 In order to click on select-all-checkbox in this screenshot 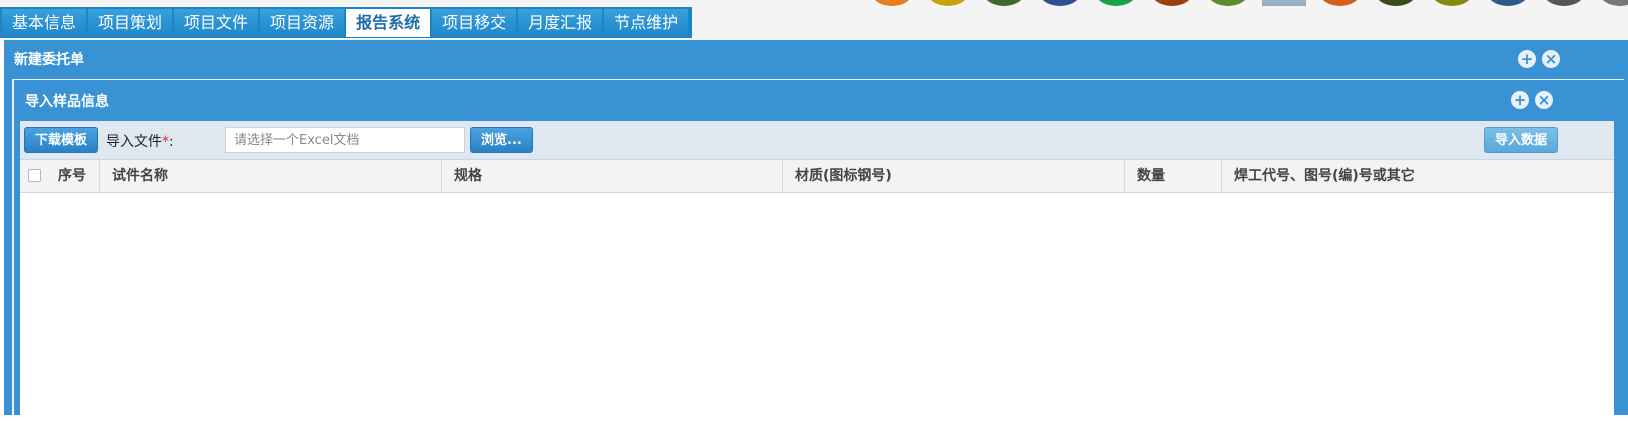, I will do `click(34, 175)`.